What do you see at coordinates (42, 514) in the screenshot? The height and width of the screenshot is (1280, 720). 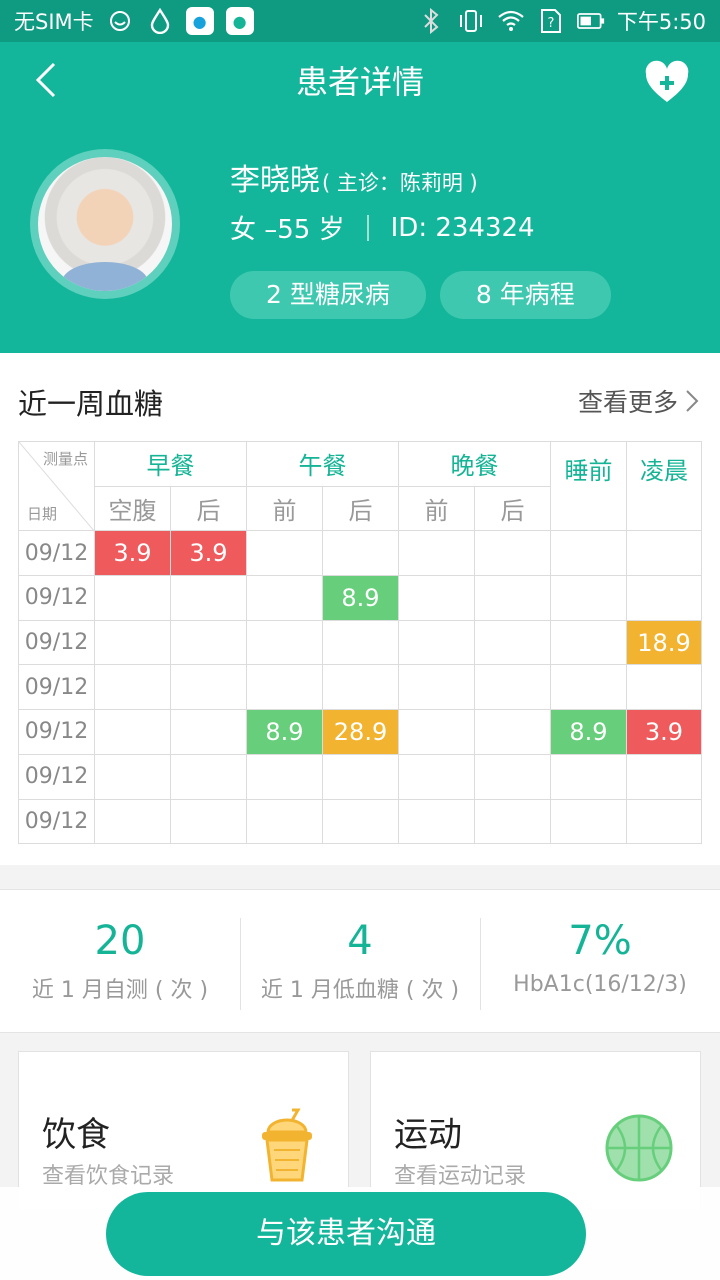 I see `corner-date: 日期` at bounding box center [42, 514].